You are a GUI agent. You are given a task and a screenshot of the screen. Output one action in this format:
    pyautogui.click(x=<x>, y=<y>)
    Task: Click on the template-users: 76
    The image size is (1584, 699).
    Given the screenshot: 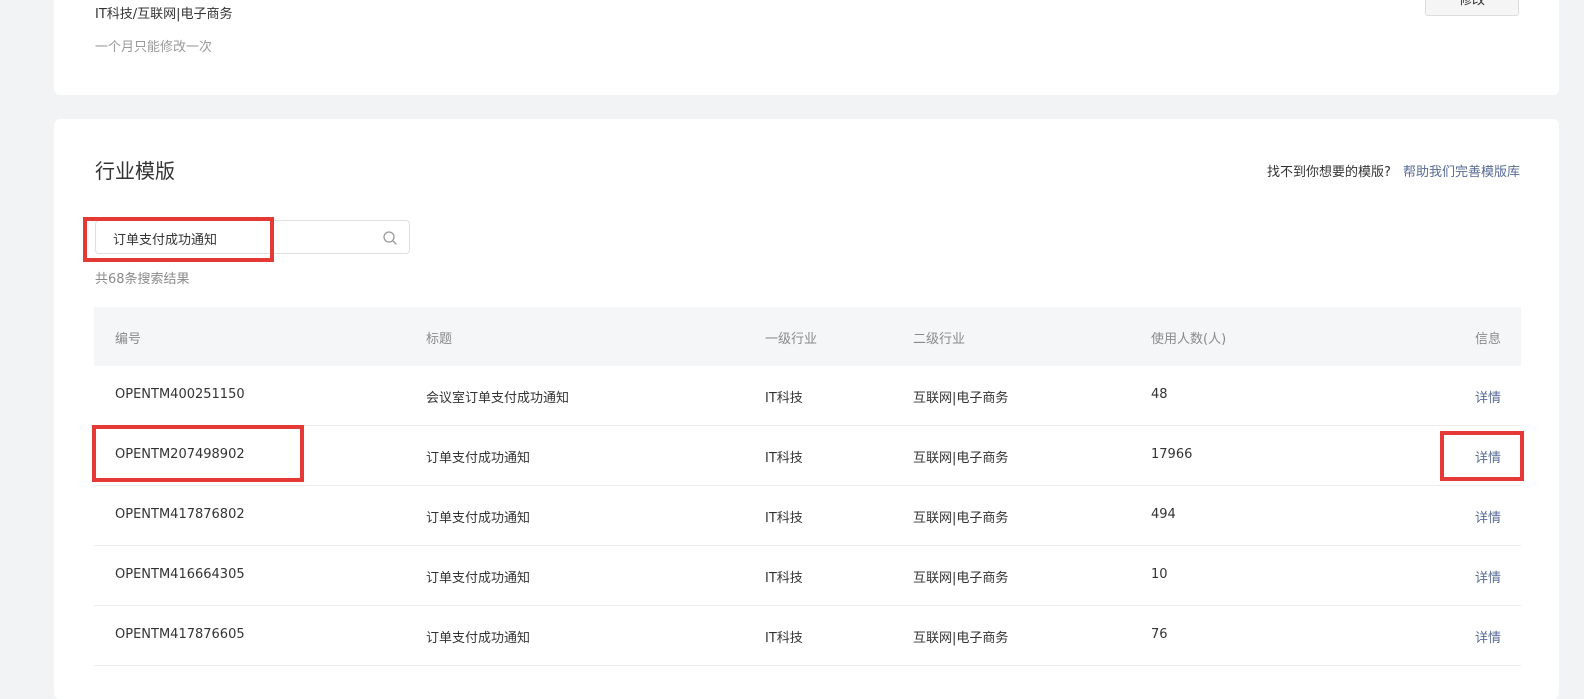 What is the action you would take?
    pyautogui.click(x=1159, y=634)
    